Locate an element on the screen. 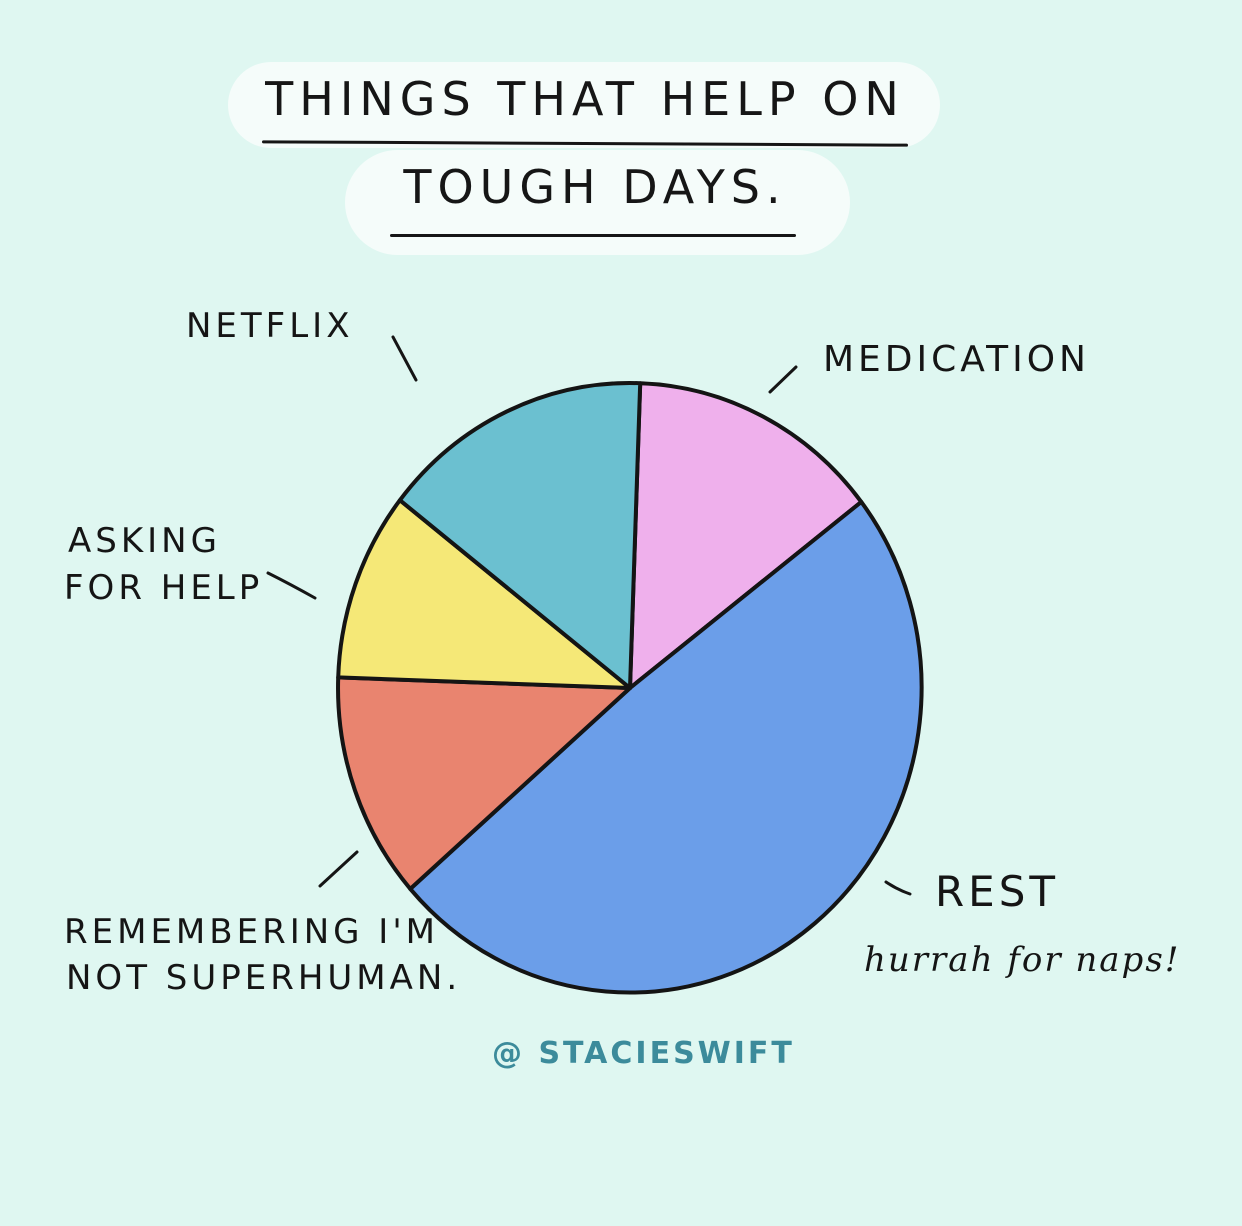 The height and width of the screenshot is (1226, 1242). leader-asking is located at coordinates (291, 585).